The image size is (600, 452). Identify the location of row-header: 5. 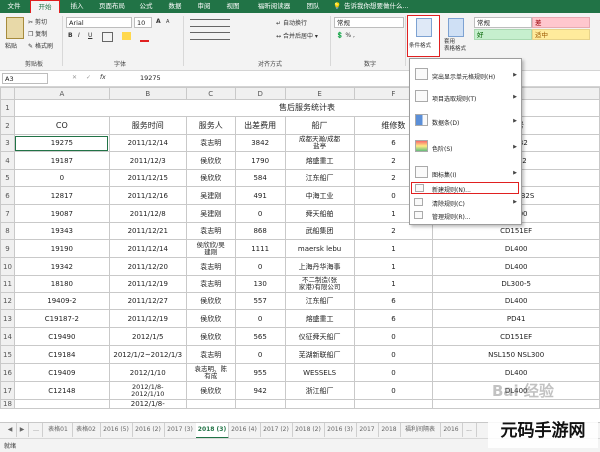
(7, 178).